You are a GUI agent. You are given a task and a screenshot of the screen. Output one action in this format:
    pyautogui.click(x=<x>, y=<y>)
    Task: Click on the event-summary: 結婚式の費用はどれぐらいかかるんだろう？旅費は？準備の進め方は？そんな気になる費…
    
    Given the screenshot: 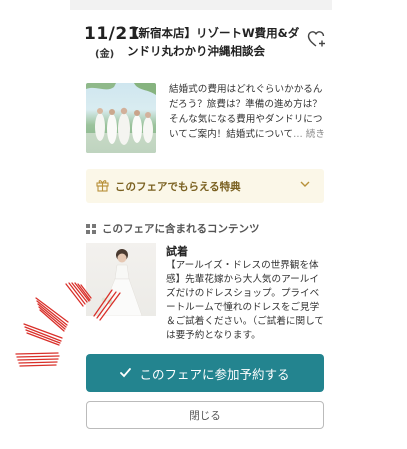 What is the action you would take?
    pyautogui.click(x=206, y=118)
    